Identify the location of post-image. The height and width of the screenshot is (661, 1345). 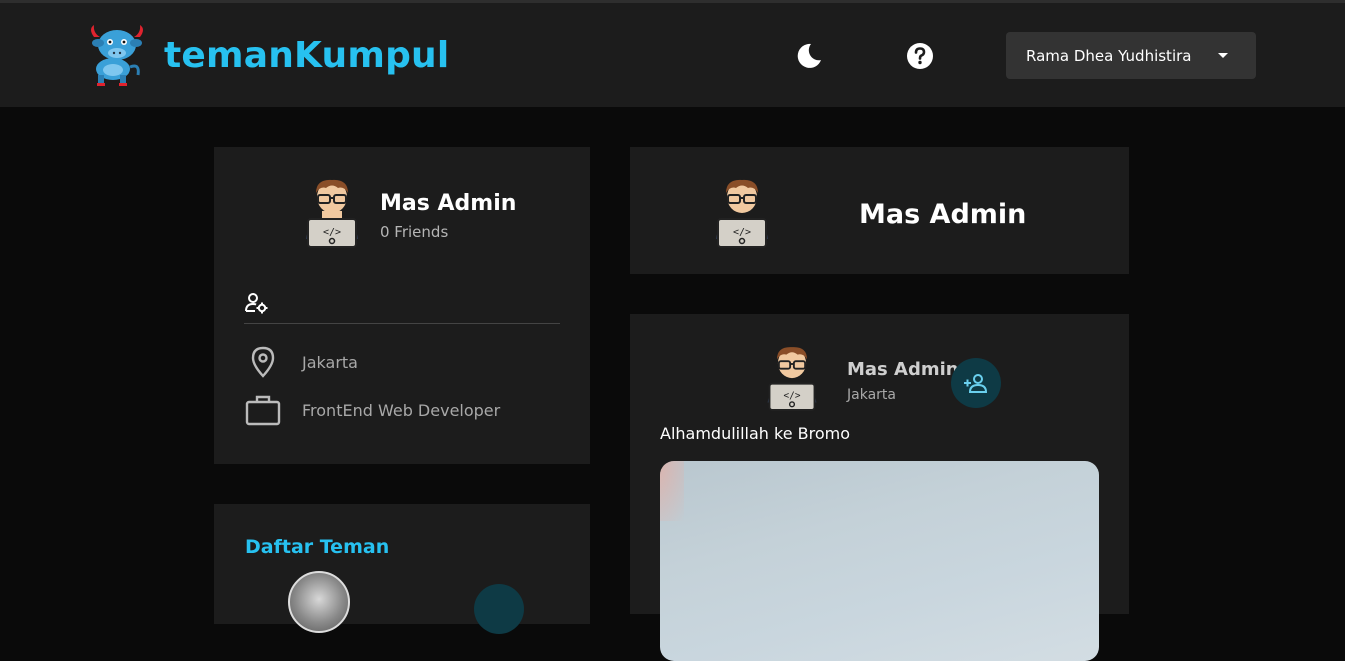
(879, 561).